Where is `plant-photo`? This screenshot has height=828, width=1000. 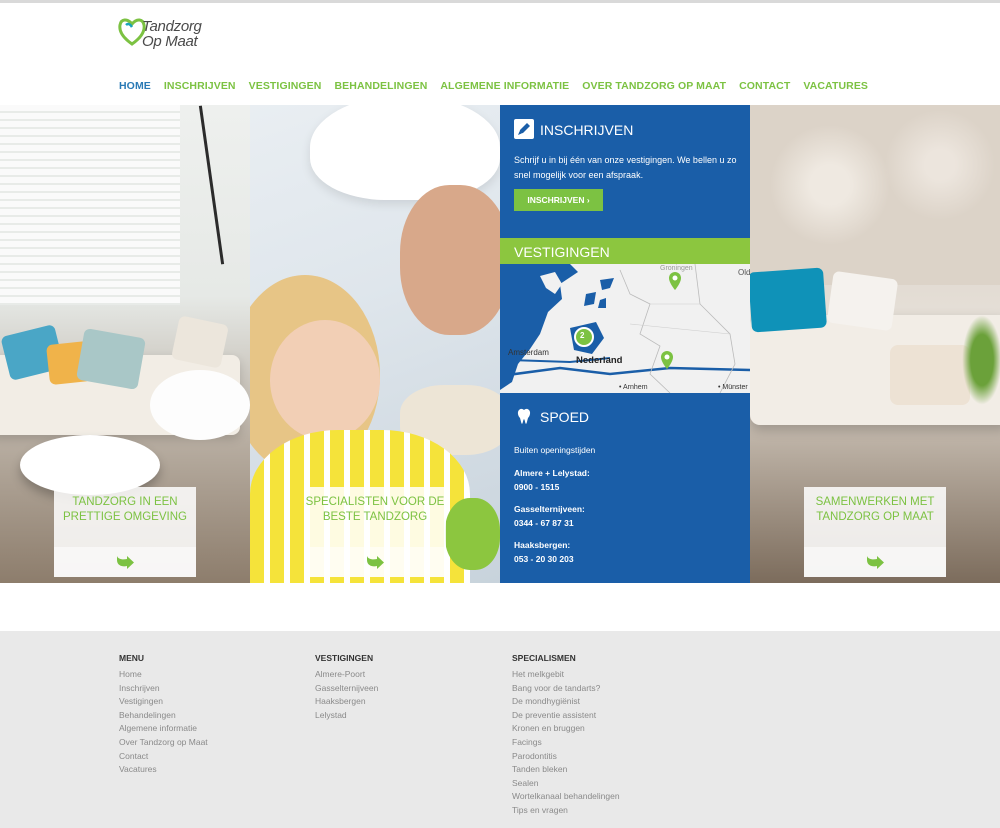
plant-photo is located at coordinates (981, 360).